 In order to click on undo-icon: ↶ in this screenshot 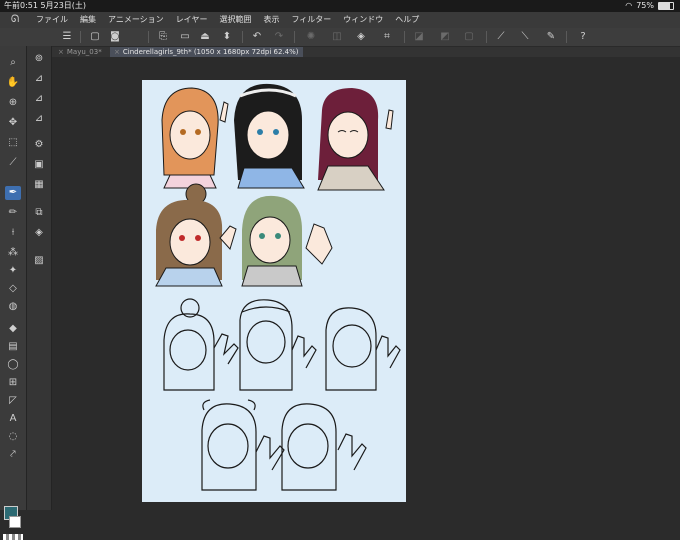, I will do `click(257, 37)`.